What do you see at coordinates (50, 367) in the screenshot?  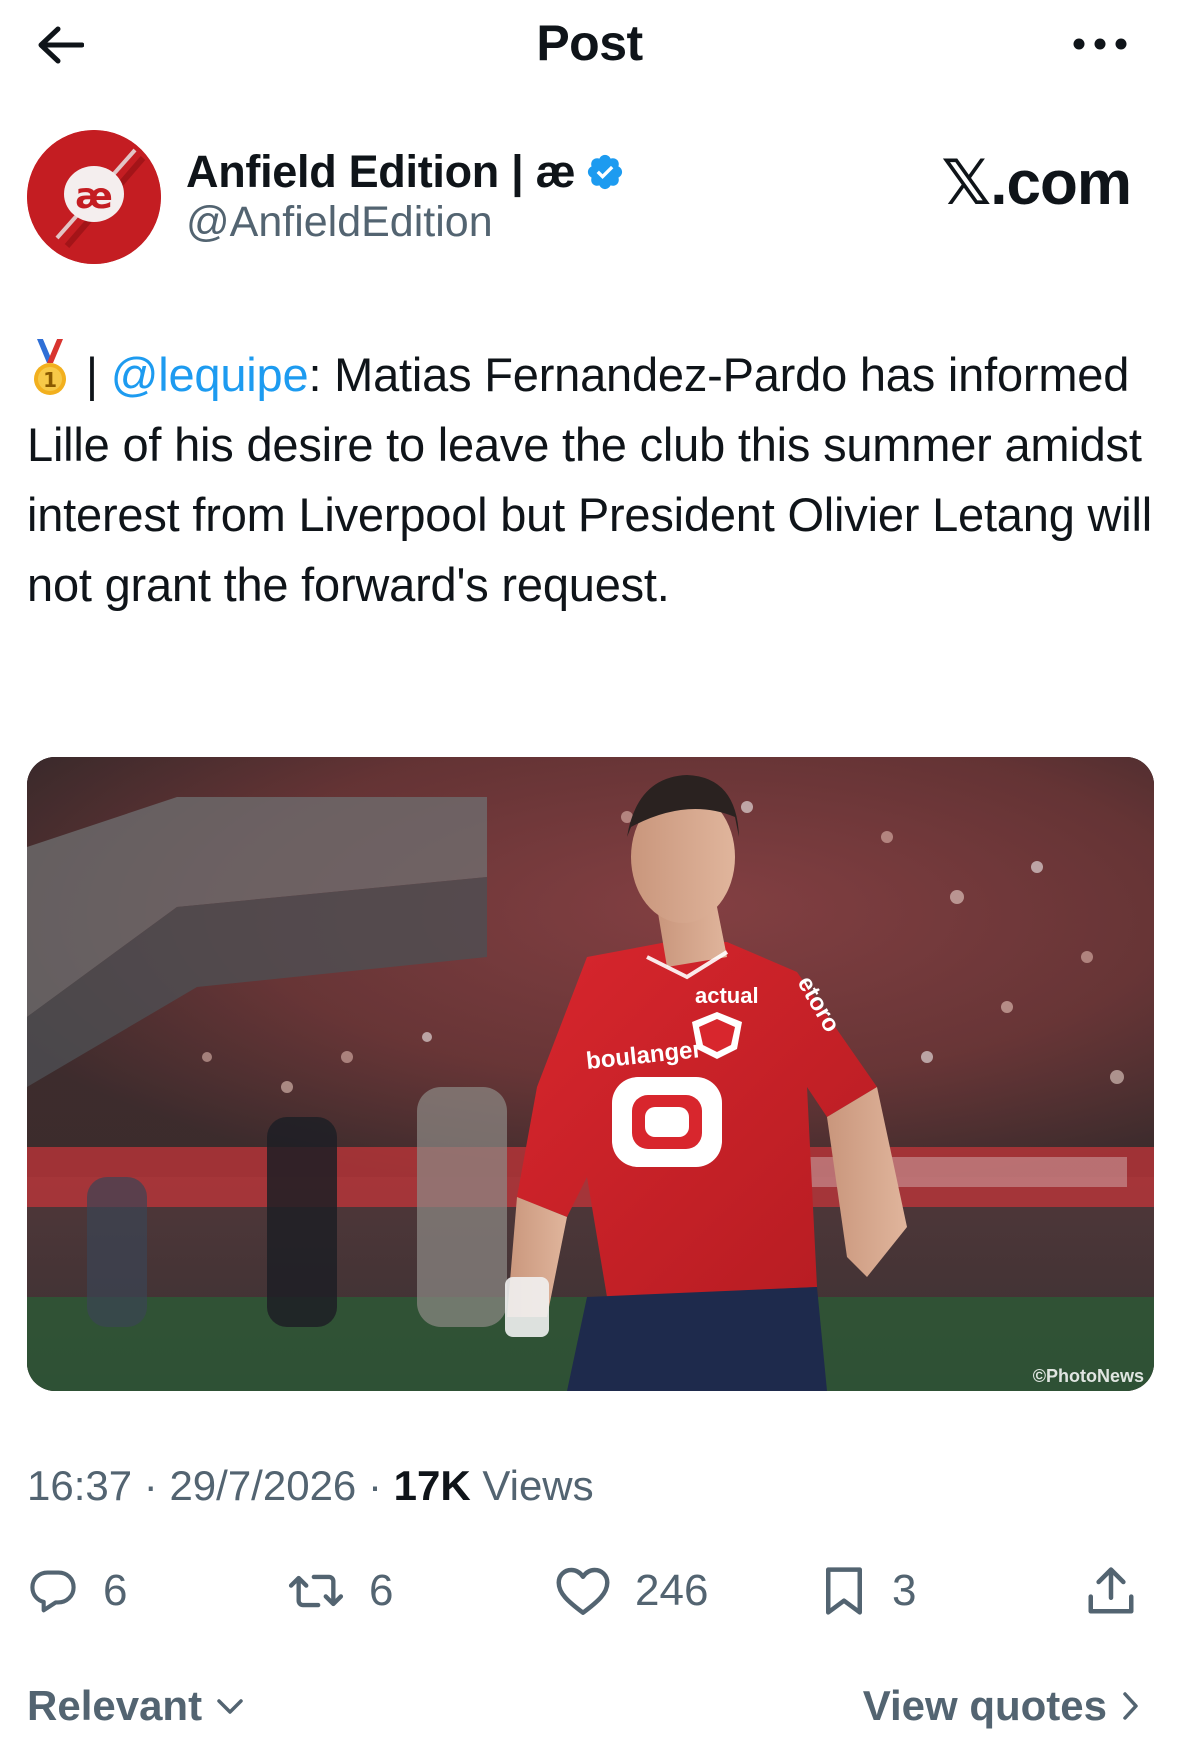 I see `gold-medal-icon: 1` at bounding box center [50, 367].